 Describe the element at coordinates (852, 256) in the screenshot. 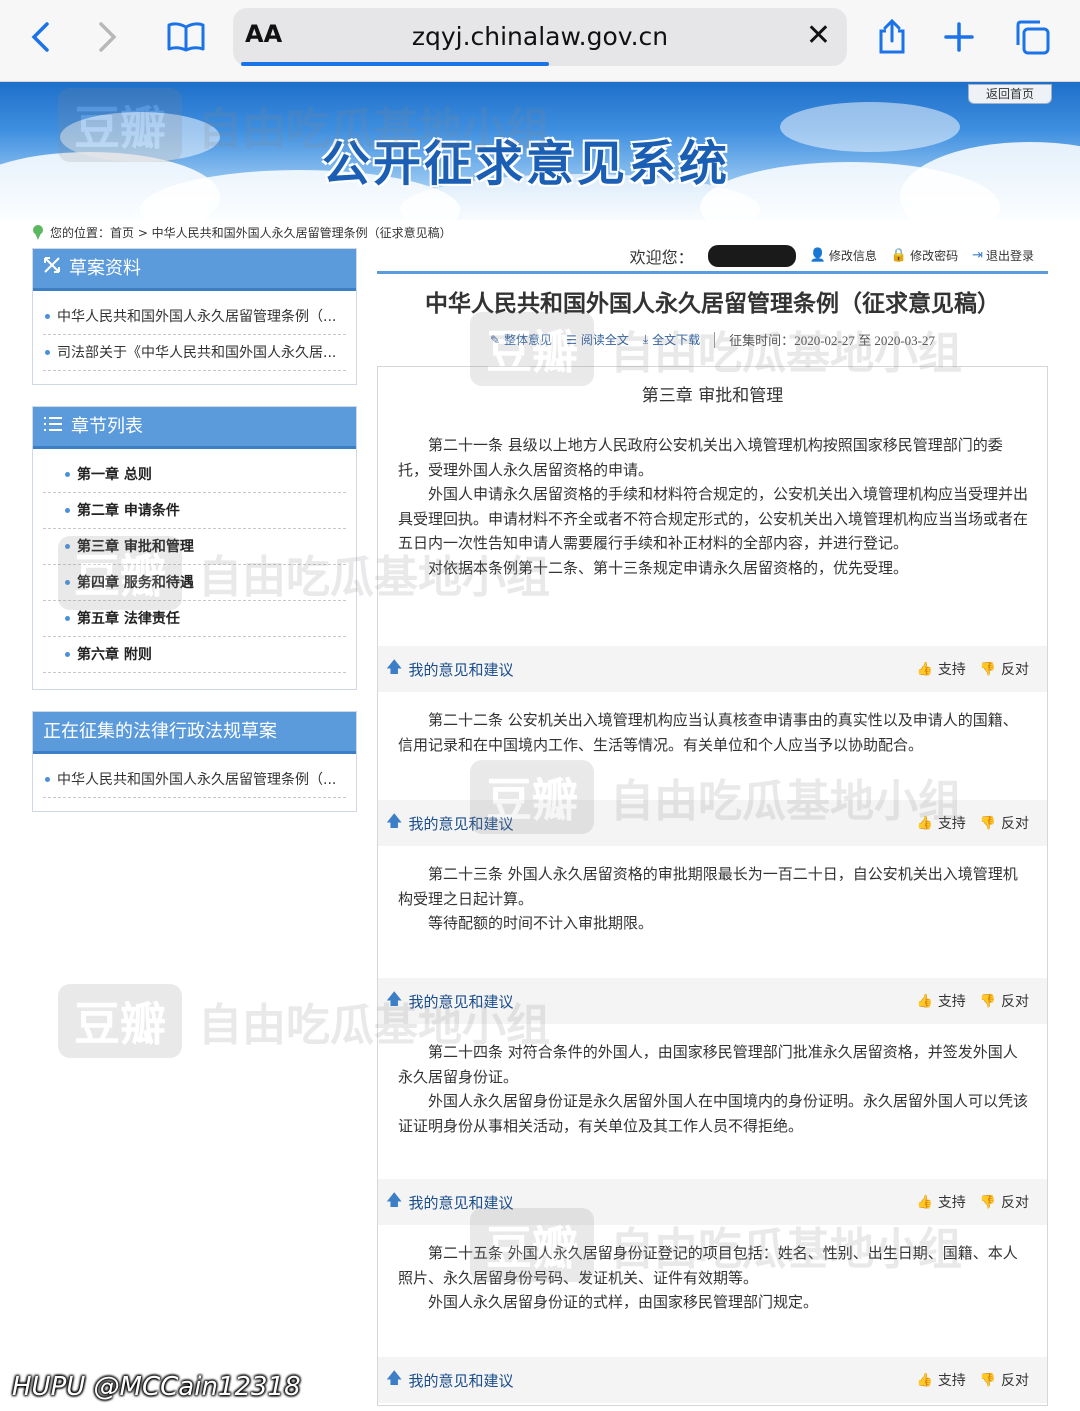

I see `edit-info-label: 修改信息` at that location.